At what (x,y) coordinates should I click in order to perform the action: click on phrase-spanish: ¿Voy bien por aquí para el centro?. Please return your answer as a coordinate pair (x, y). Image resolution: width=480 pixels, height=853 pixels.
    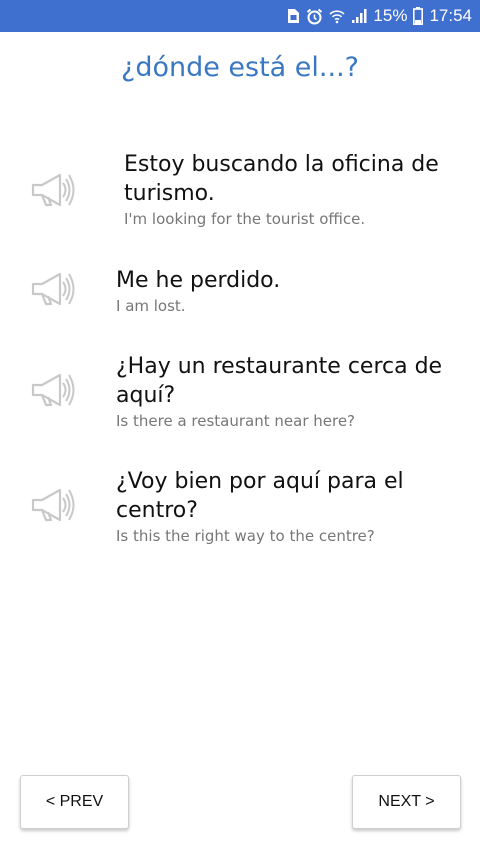
    Looking at the image, I should click on (260, 496).